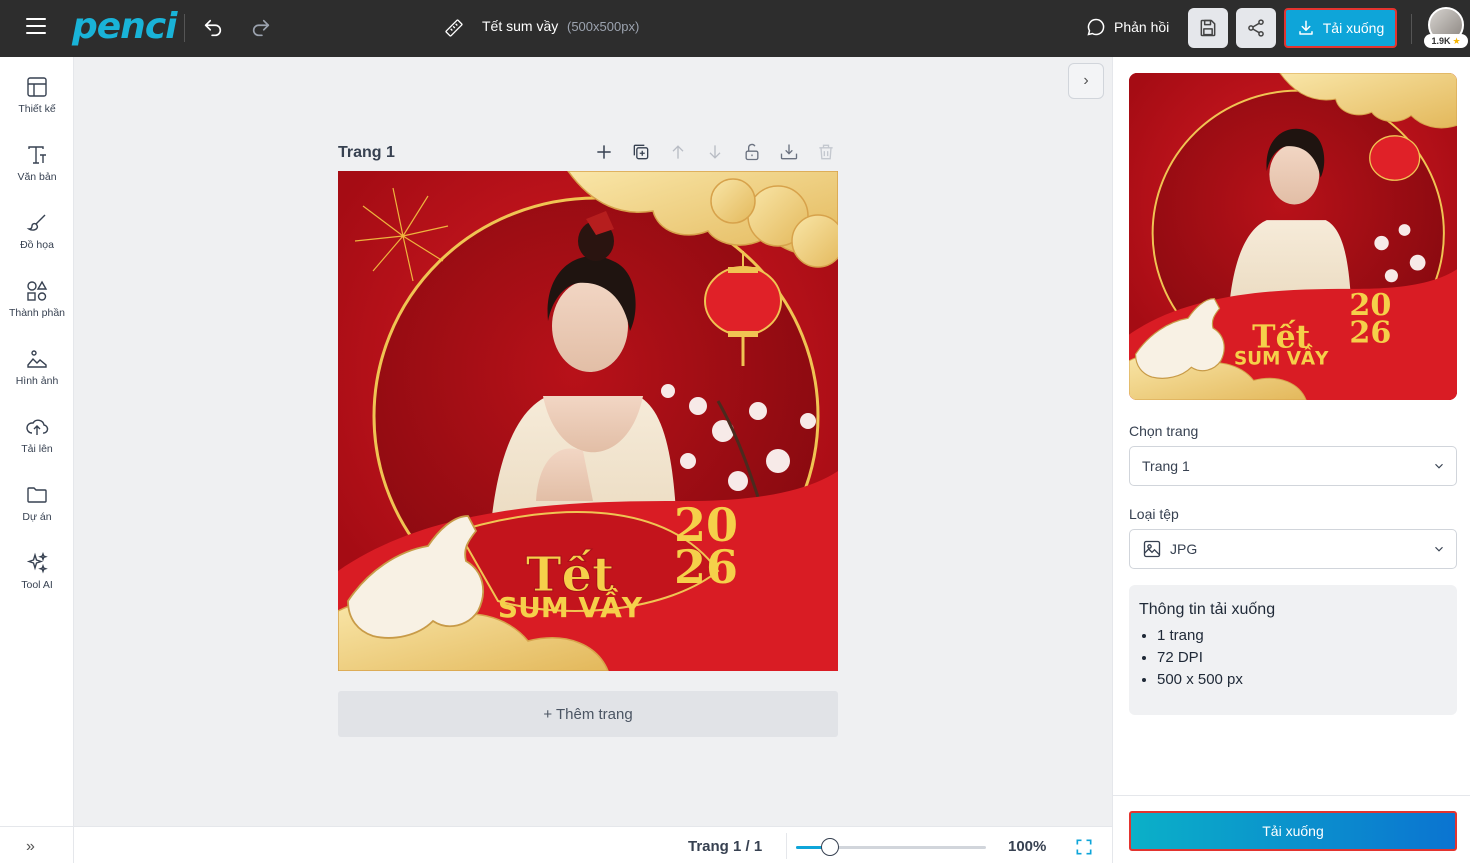 Image resolution: width=1470 pixels, height=863 pixels. I want to click on share-icon, so click(1256, 28).